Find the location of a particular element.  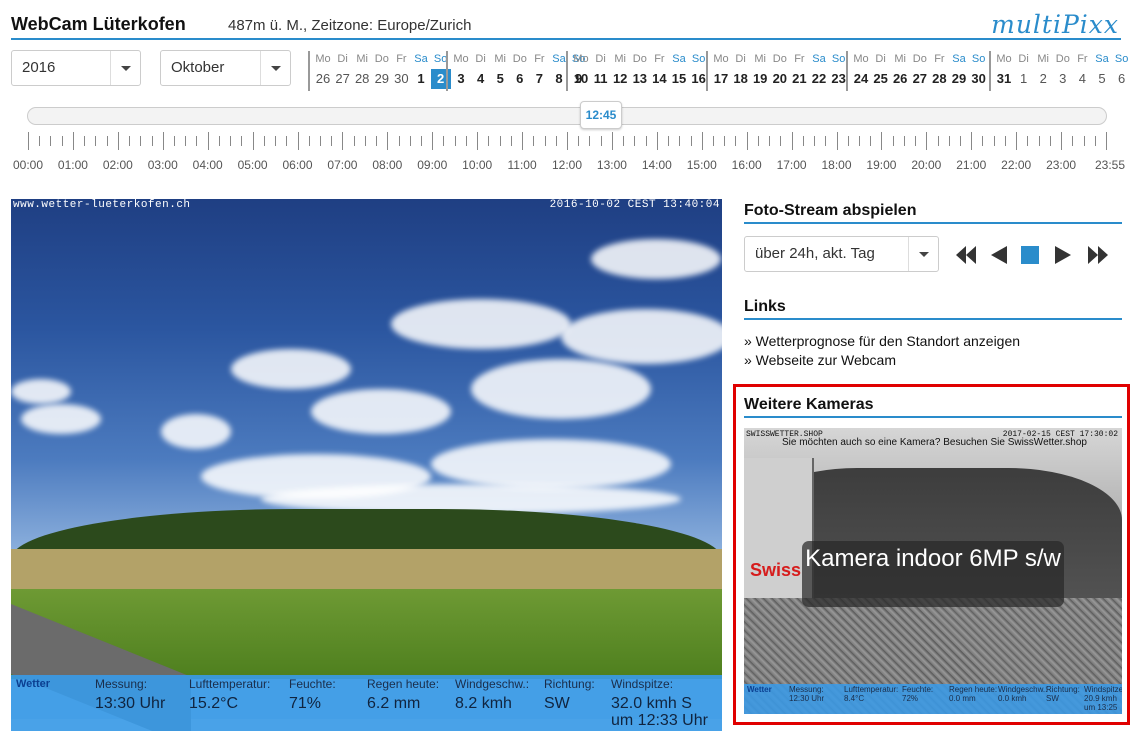

calendar-day: Do 27 is located at coordinates (920, 71).